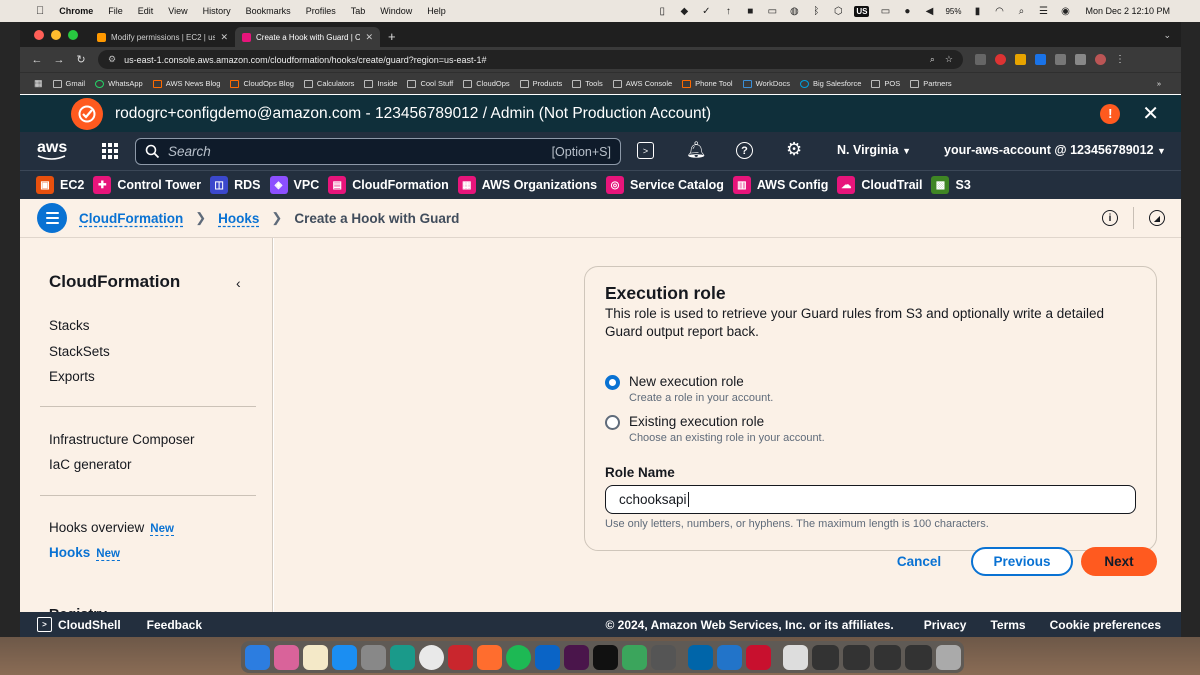 The height and width of the screenshot is (675, 1200). What do you see at coordinates (838, 11) in the screenshot?
I see `shield-icon: ⬡` at bounding box center [838, 11].